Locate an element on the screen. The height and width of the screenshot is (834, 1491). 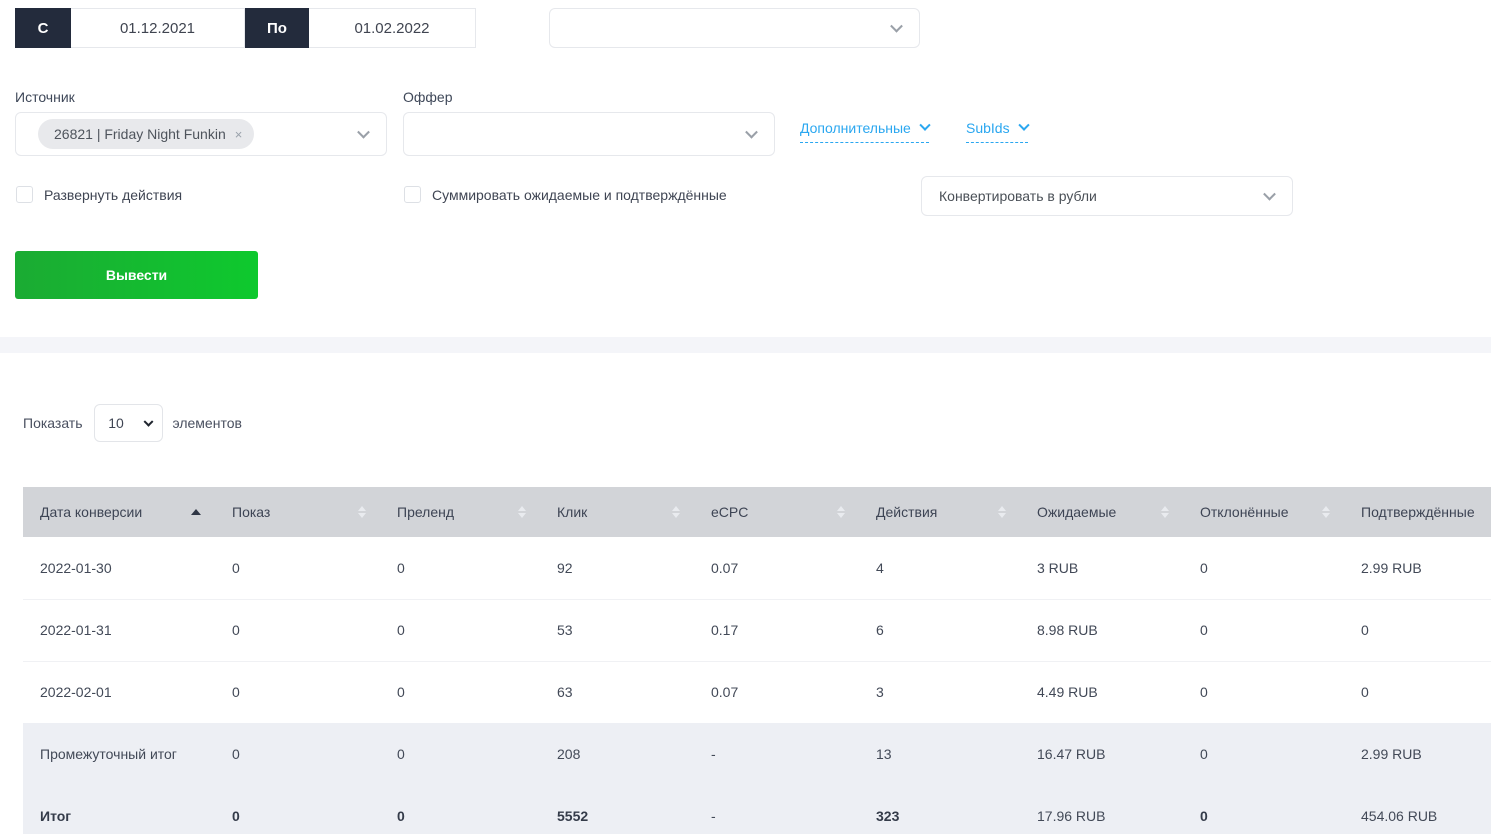
column-label: Подтверждённые is located at coordinates (1418, 512).